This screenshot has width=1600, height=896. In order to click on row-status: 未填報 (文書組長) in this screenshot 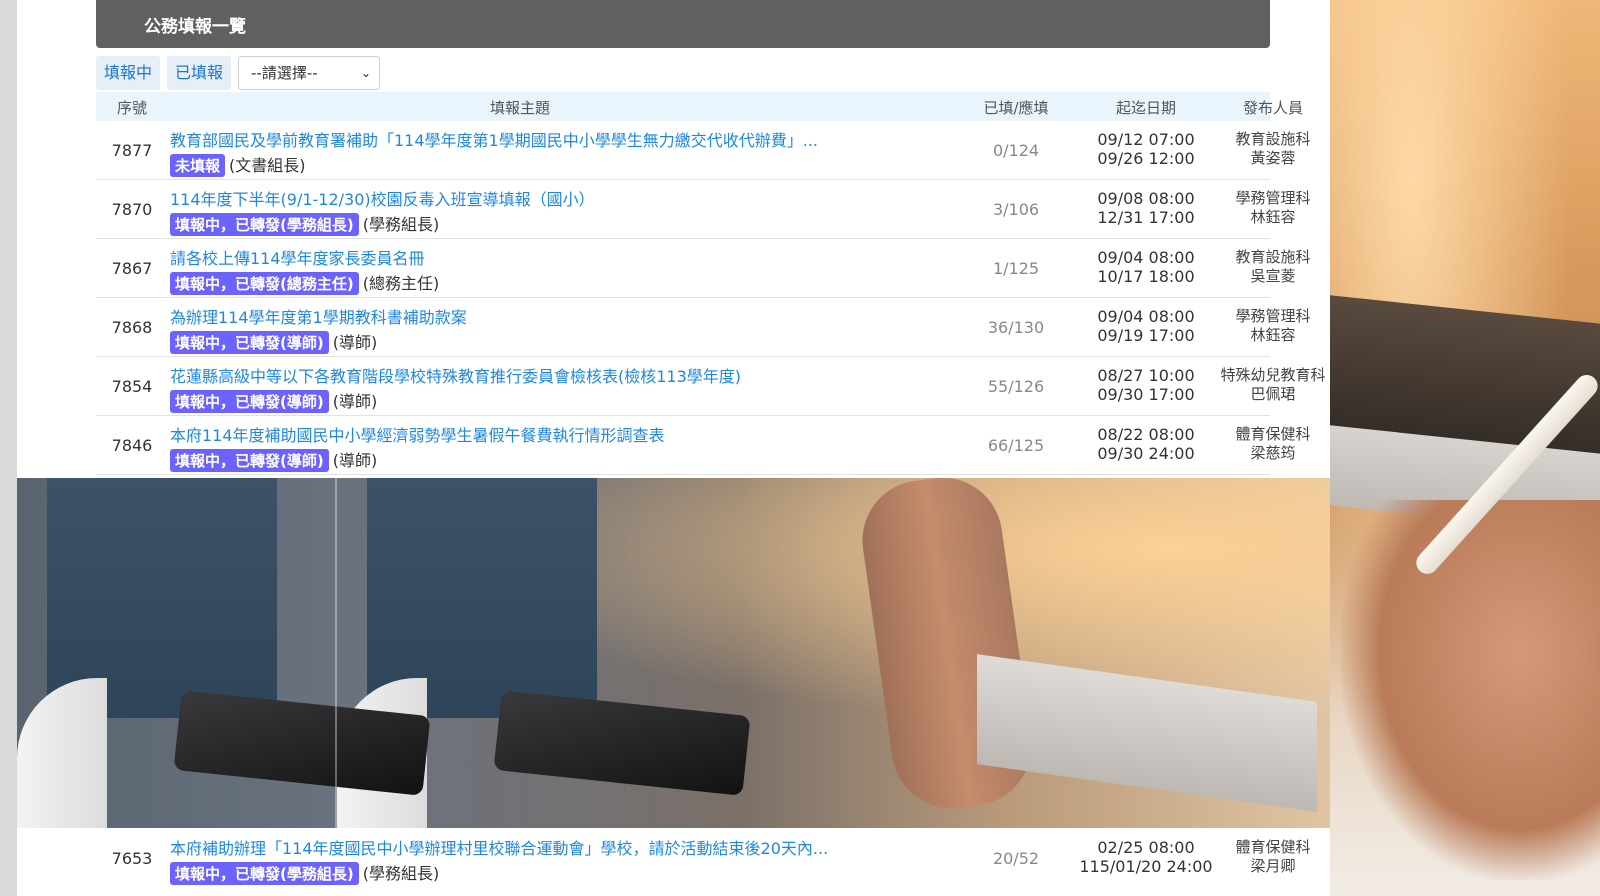, I will do `click(238, 164)`.